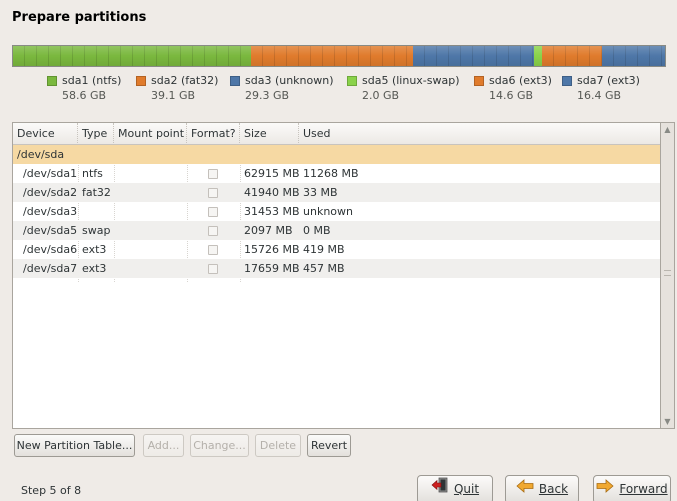 This screenshot has height=501, width=677. What do you see at coordinates (132, 56) in the screenshot?
I see `partition-segment-sda1` at bounding box center [132, 56].